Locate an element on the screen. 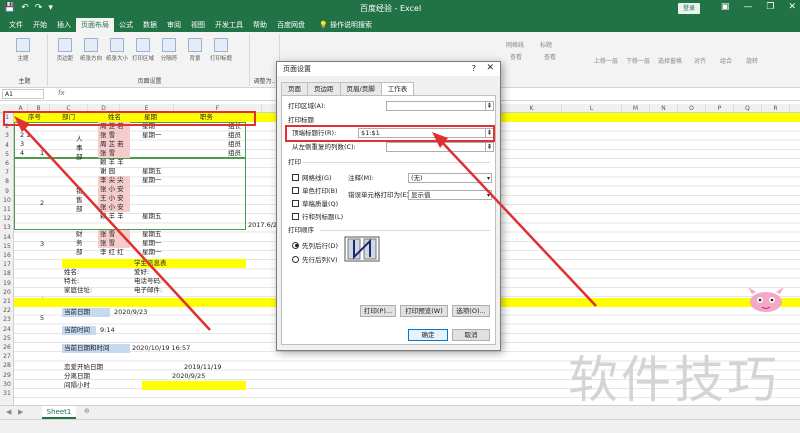  column-header-n: N is located at coordinates (664, 108).